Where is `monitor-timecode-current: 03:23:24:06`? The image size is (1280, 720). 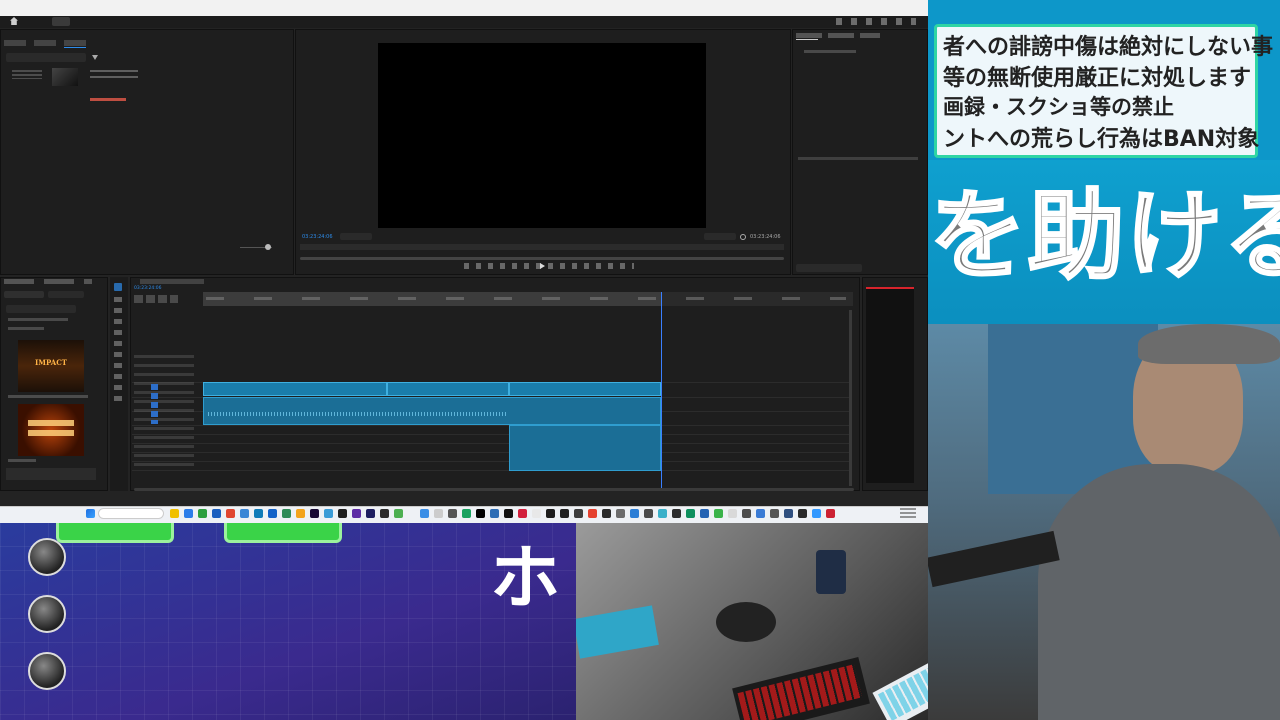 monitor-timecode-current: 03:23:24:06 is located at coordinates (317, 237).